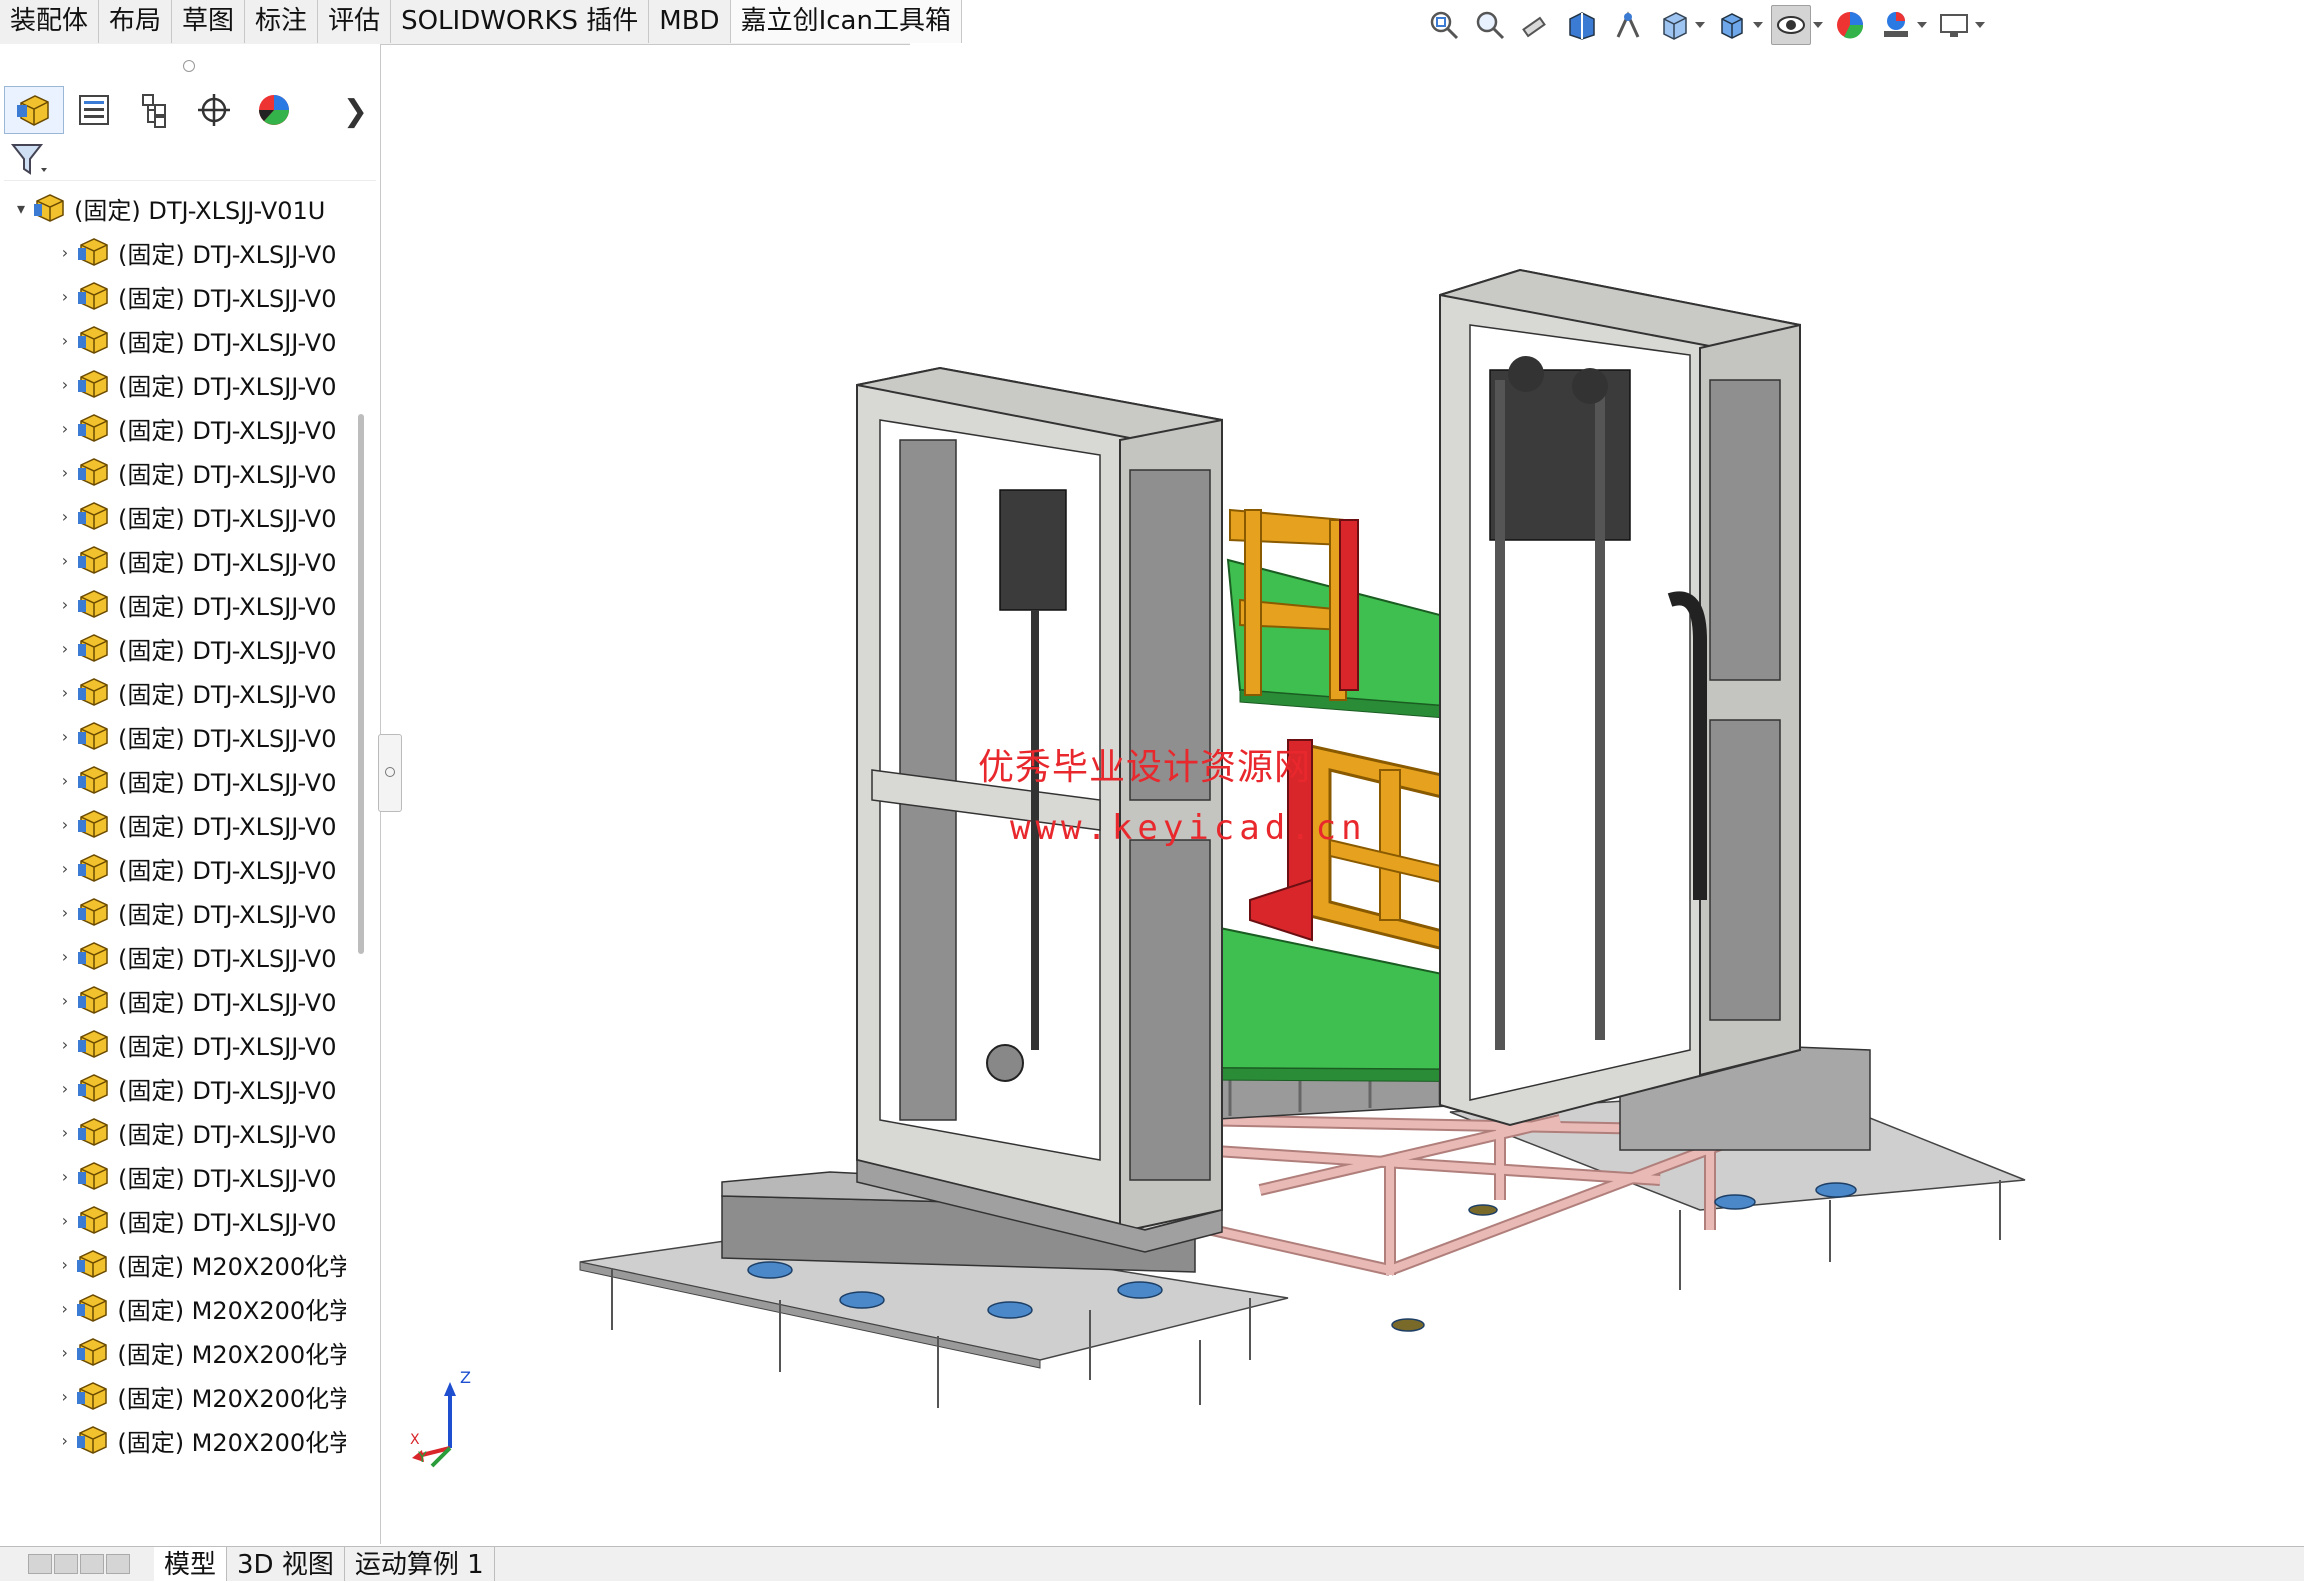  I want to click on tab-markup: 标注, so click(282, 21).